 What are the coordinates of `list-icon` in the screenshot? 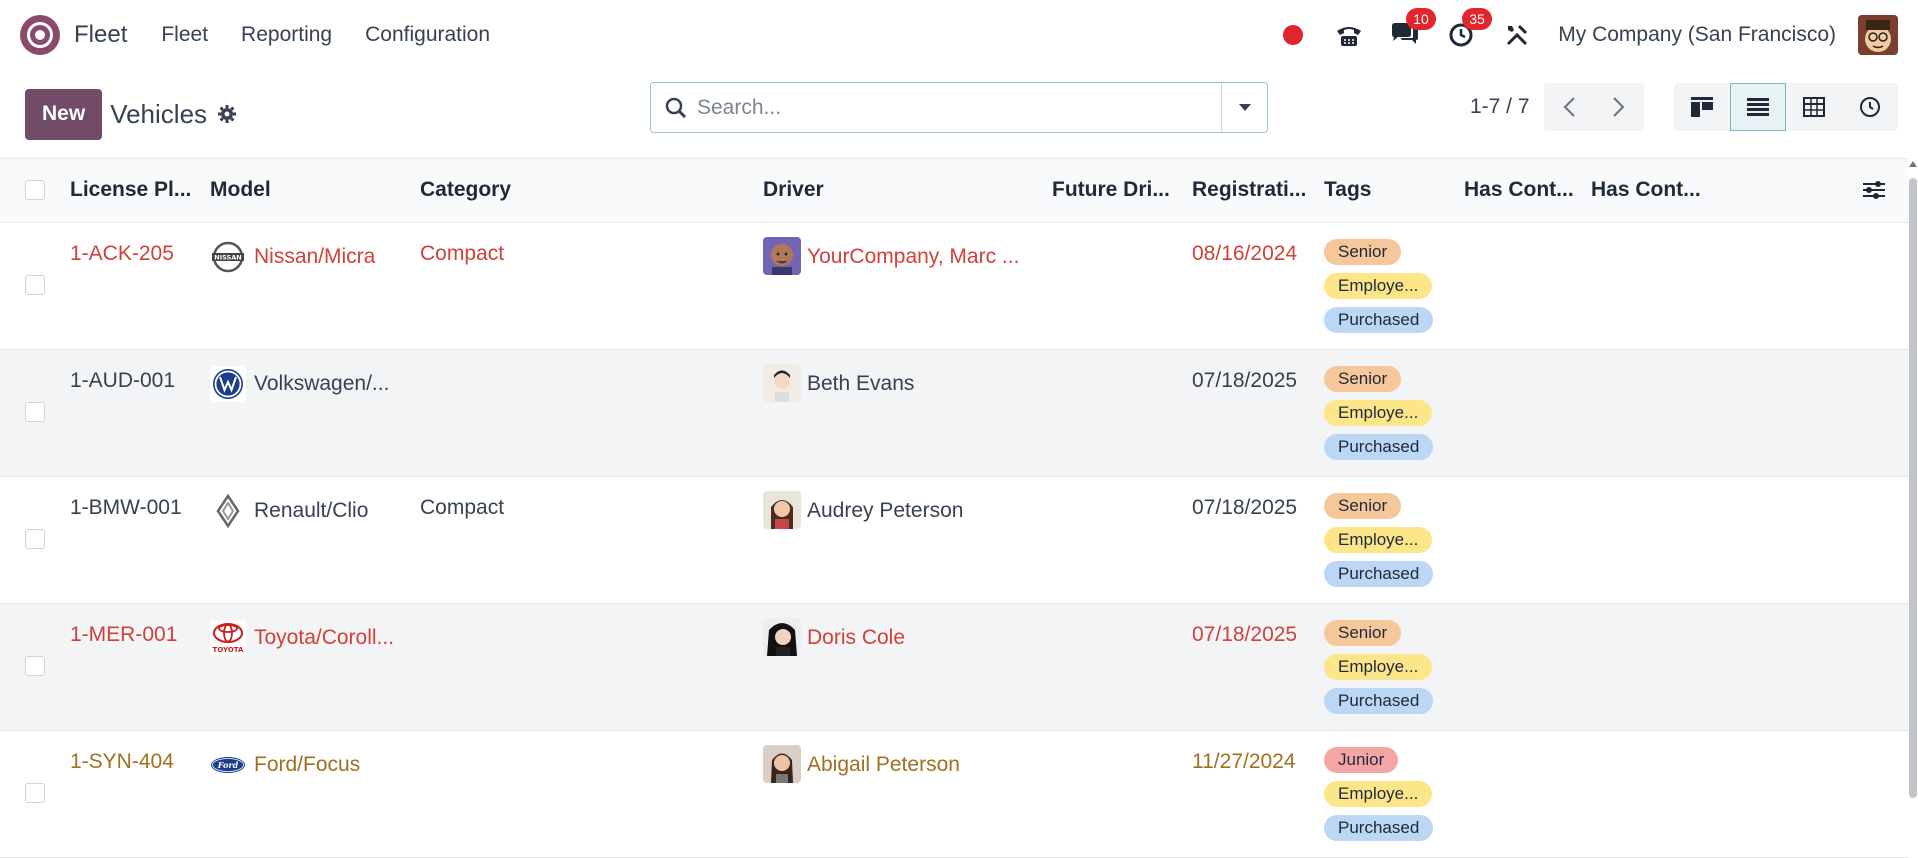 It's located at (1758, 107).